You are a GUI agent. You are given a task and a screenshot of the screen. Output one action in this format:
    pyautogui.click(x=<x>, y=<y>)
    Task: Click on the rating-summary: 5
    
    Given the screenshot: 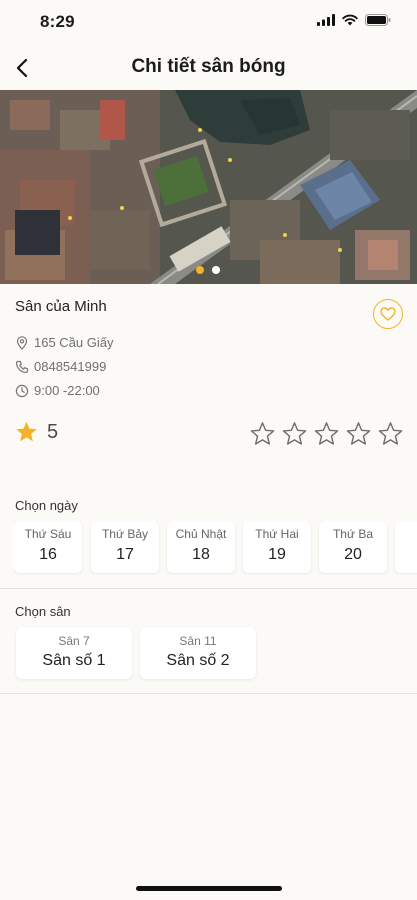 What is the action you would take?
    pyautogui.click(x=36, y=432)
    